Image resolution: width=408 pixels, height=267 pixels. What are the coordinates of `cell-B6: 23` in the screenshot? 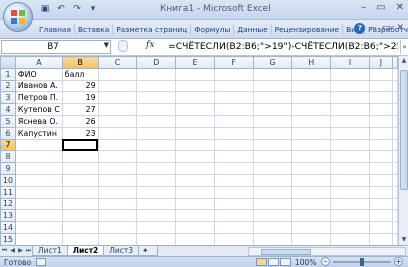 It's located at (80, 133).